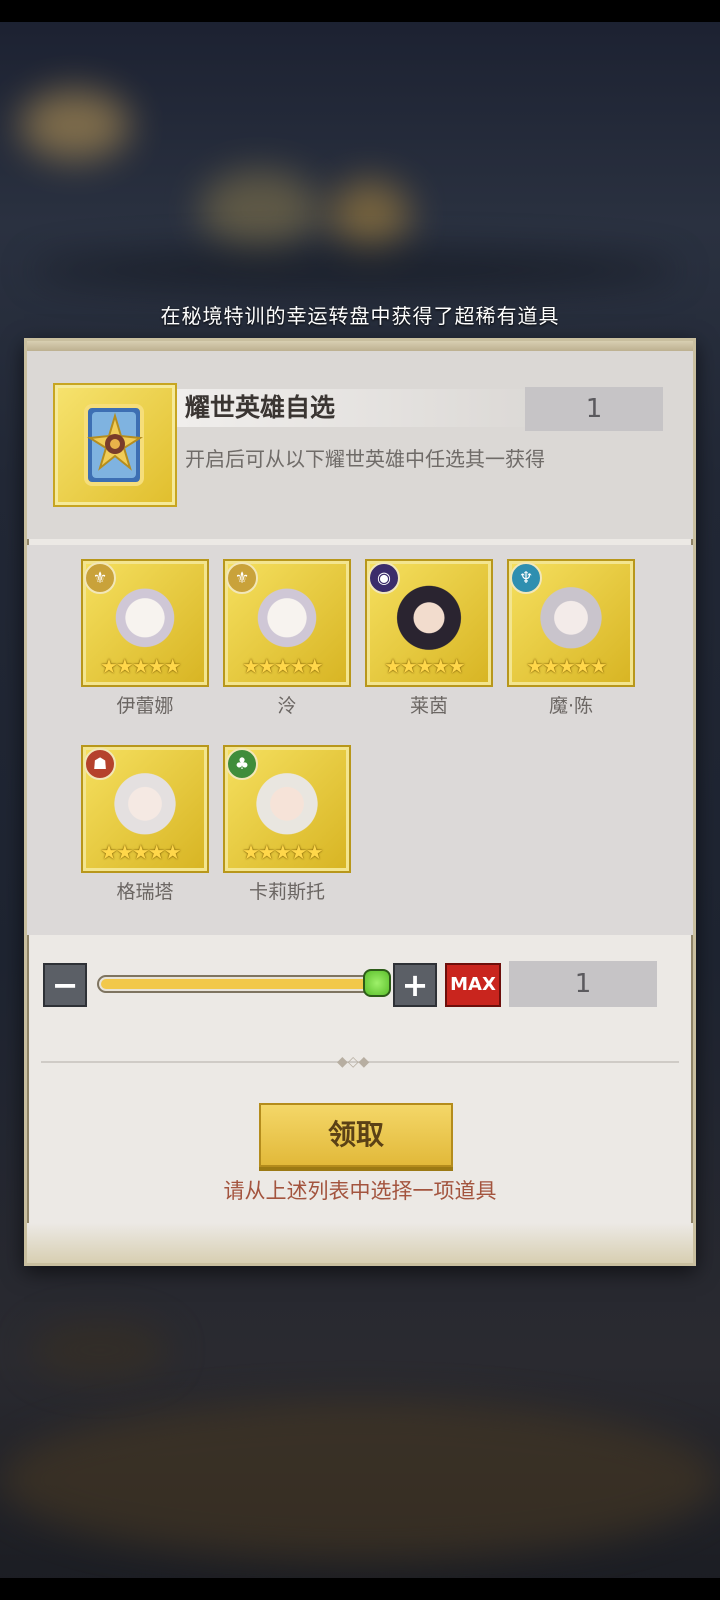 The height and width of the screenshot is (1600, 720). Describe the element at coordinates (594, 409) in the screenshot. I see `owned-count: 1` at that location.